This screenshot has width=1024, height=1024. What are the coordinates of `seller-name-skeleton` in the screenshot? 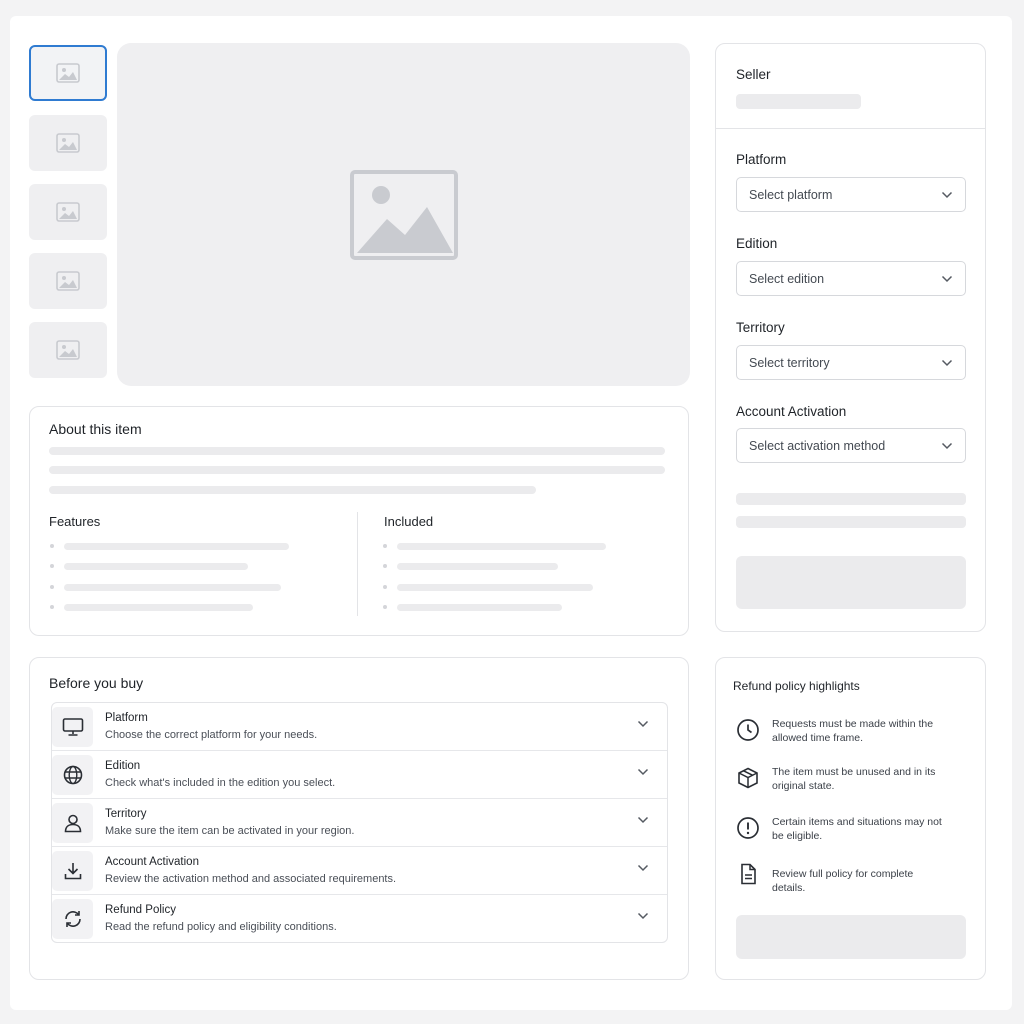 It's located at (798, 101).